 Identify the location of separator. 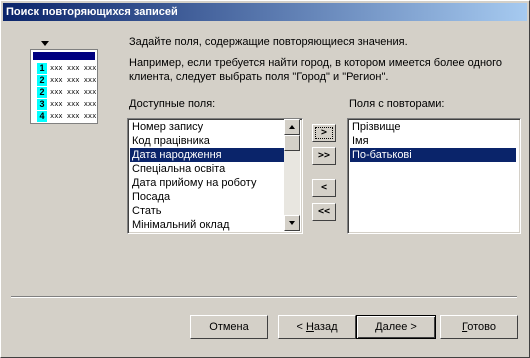
(264, 297).